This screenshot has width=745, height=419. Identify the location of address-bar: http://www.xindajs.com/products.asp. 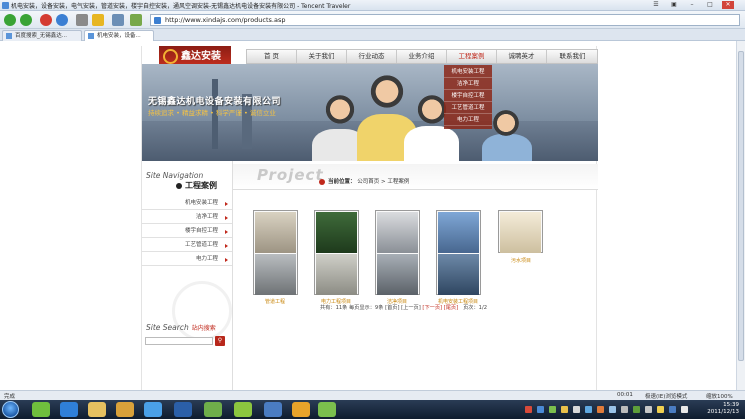
(445, 20).